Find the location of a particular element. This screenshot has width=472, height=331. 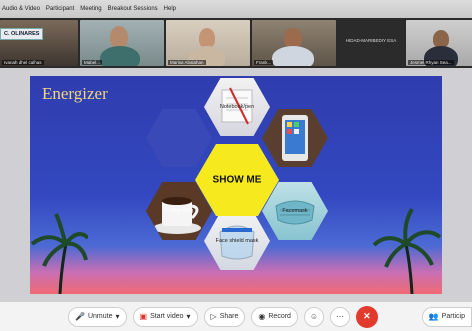

leave-meeting-button: ✕ is located at coordinates (366, 316).